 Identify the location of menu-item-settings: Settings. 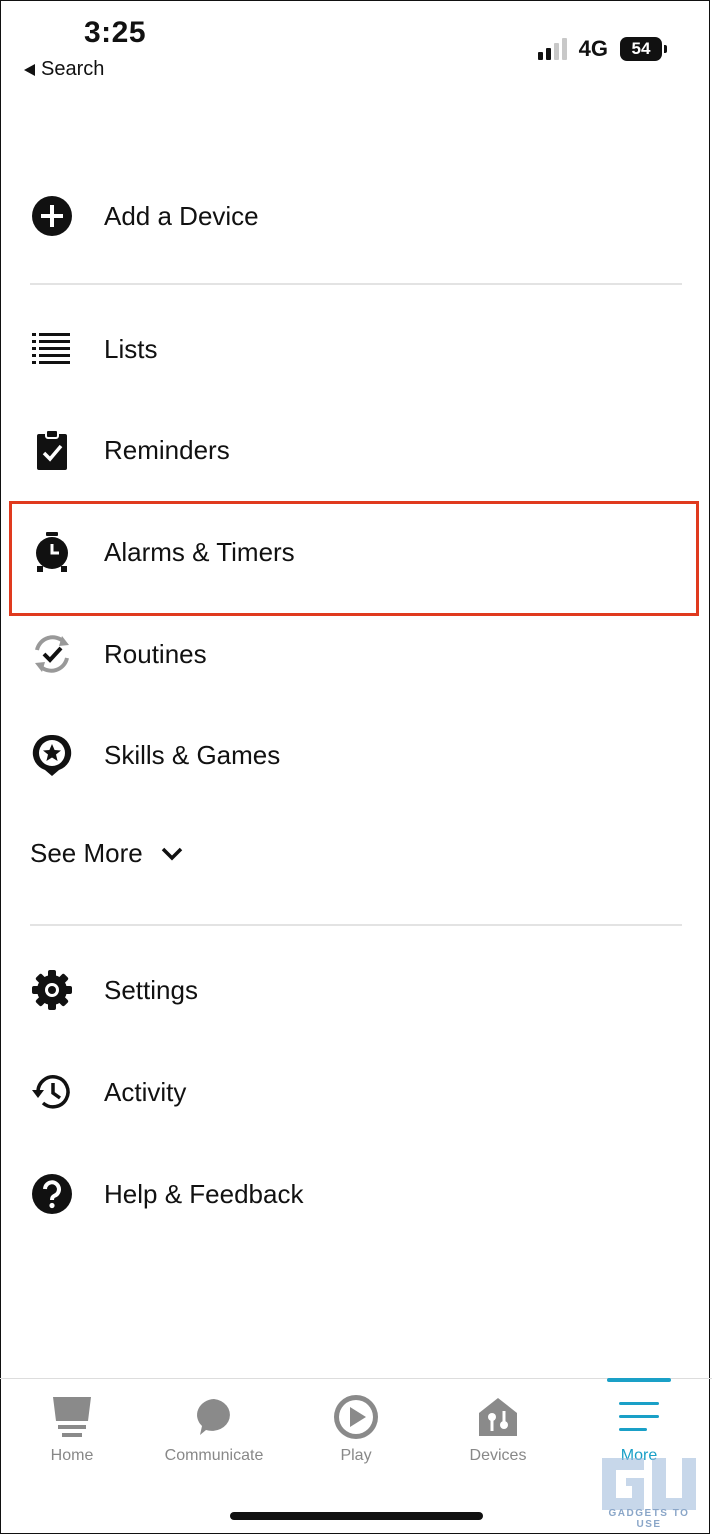
(356, 990).